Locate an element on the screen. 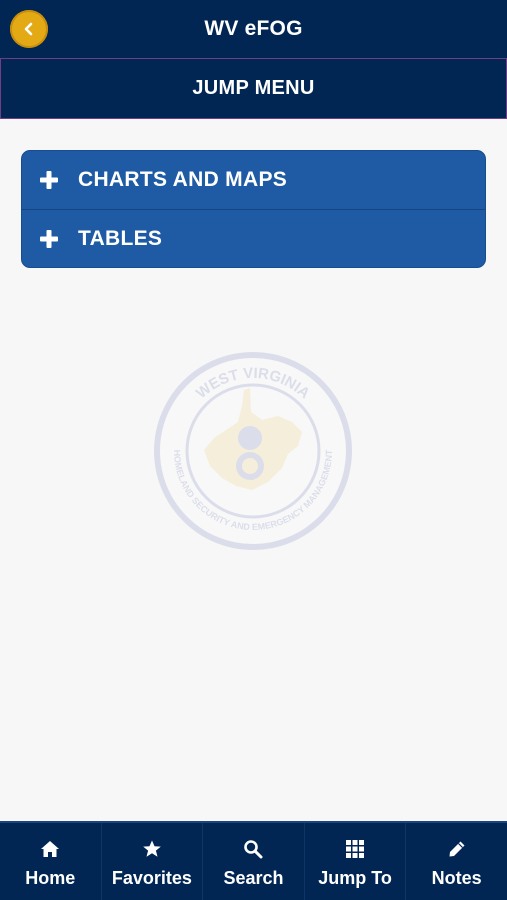 This screenshot has width=507, height=900. bottom-tab-bar: Home Favorites Search Jump To Notes is located at coordinates (253, 860).